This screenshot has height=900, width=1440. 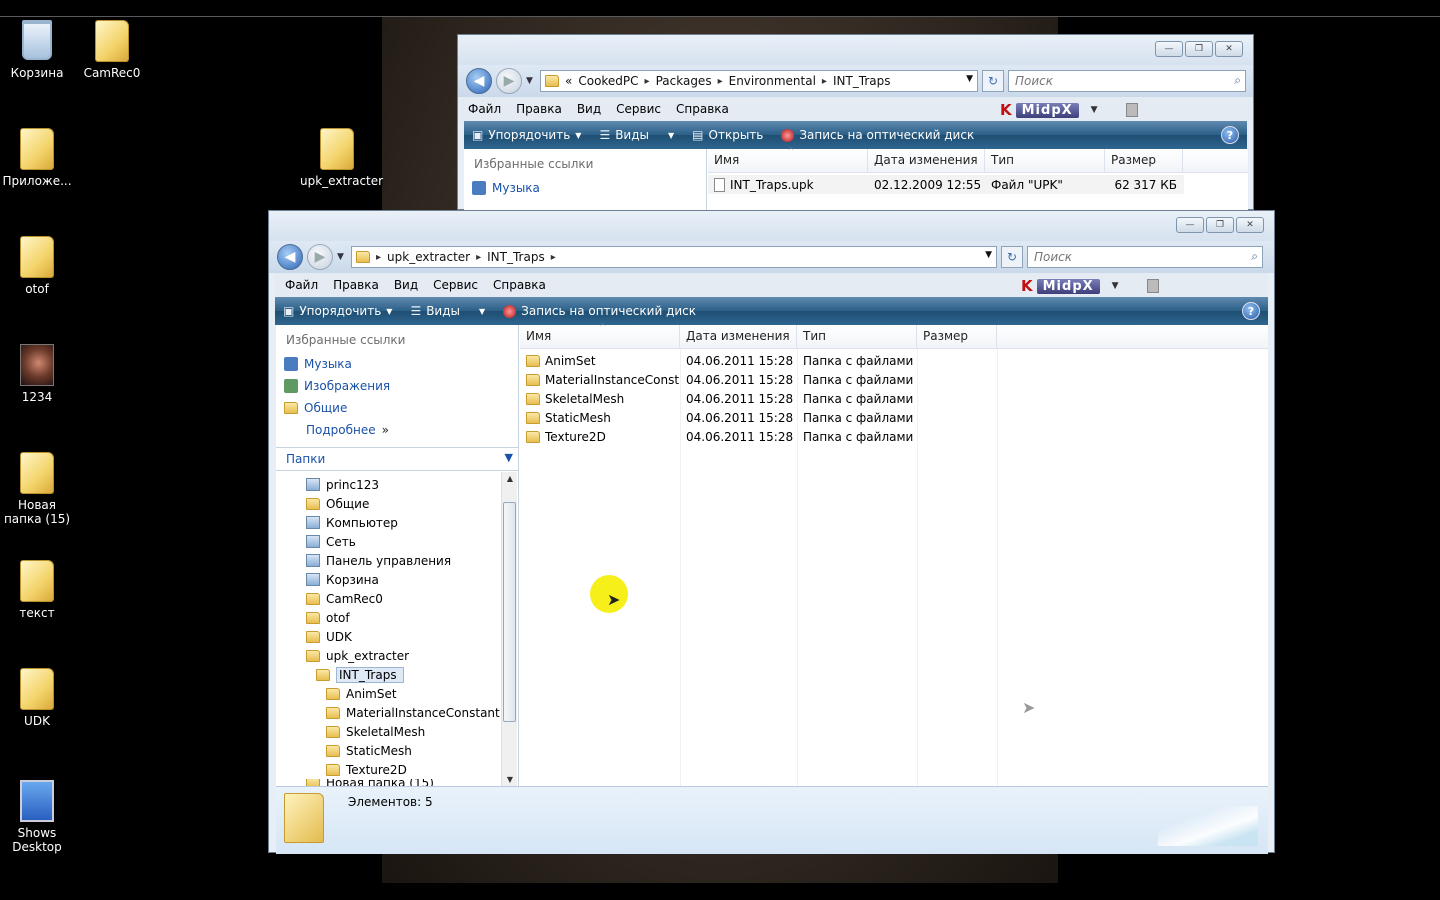 What do you see at coordinates (684, 81) in the screenshot?
I see `breadcrumb-packages: Packages` at bounding box center [684, 81].